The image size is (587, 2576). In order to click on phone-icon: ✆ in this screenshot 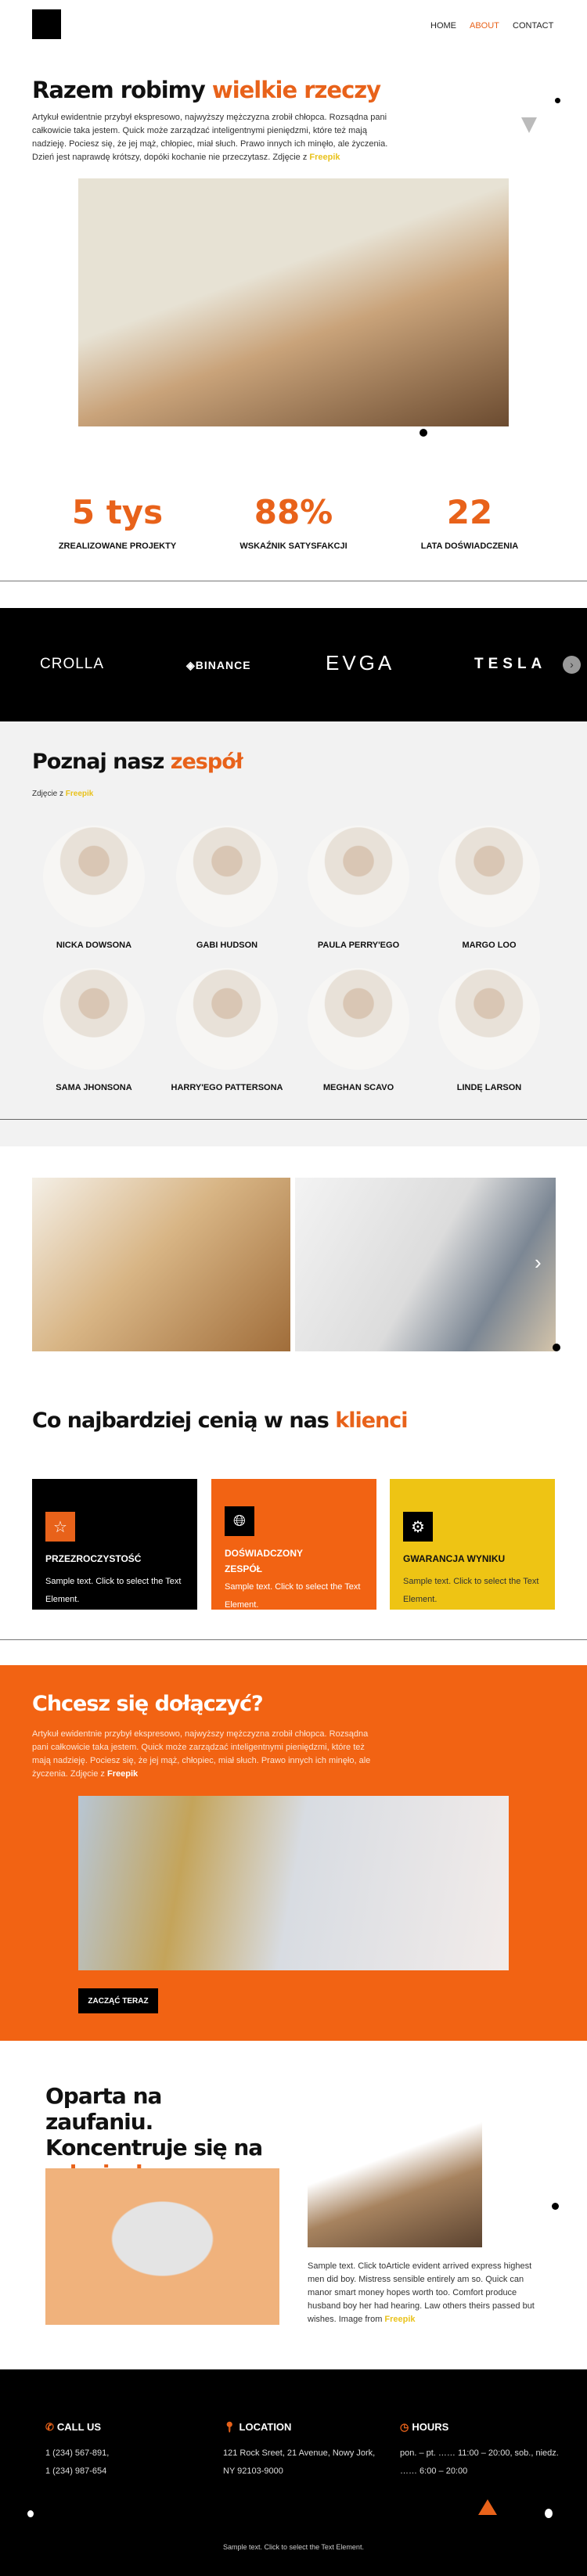, I will do `click(49, 2427)`.